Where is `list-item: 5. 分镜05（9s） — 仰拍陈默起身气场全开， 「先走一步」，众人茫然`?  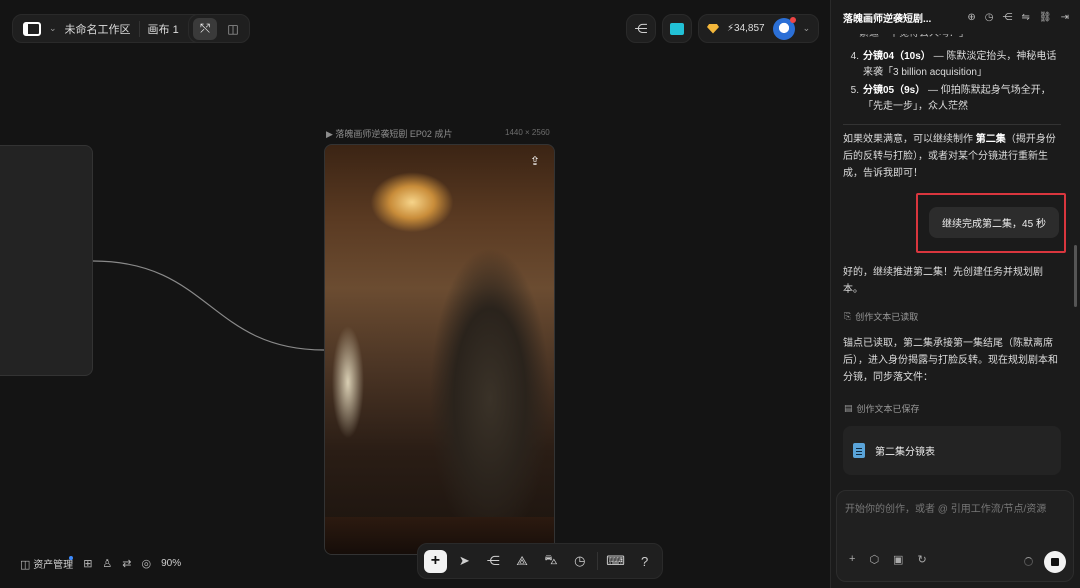
list-item: 5. 分镜05（9s） — 仰拍陈默起身气场全开， 「先走一步」，众人茫然 is located at coordinates (956, 99).